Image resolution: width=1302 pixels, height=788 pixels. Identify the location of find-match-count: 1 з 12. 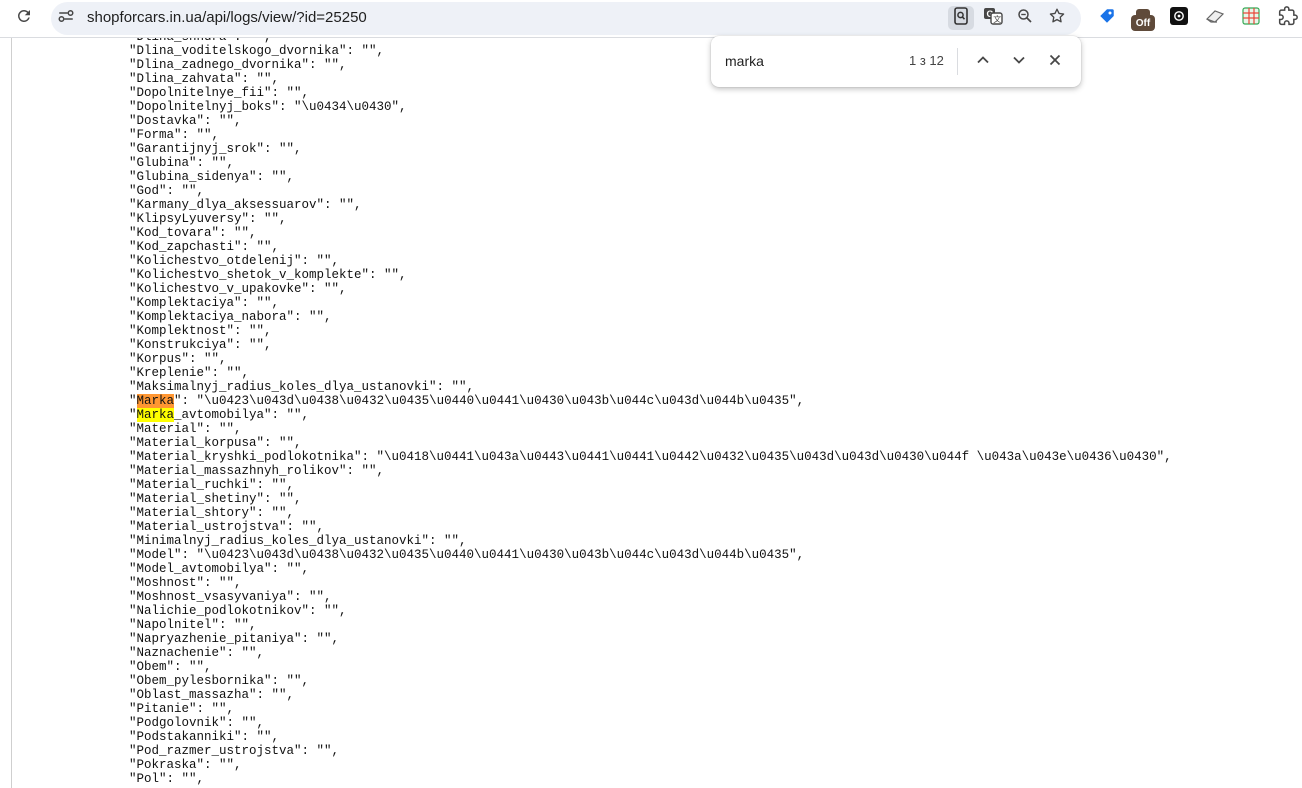
(926, 60).